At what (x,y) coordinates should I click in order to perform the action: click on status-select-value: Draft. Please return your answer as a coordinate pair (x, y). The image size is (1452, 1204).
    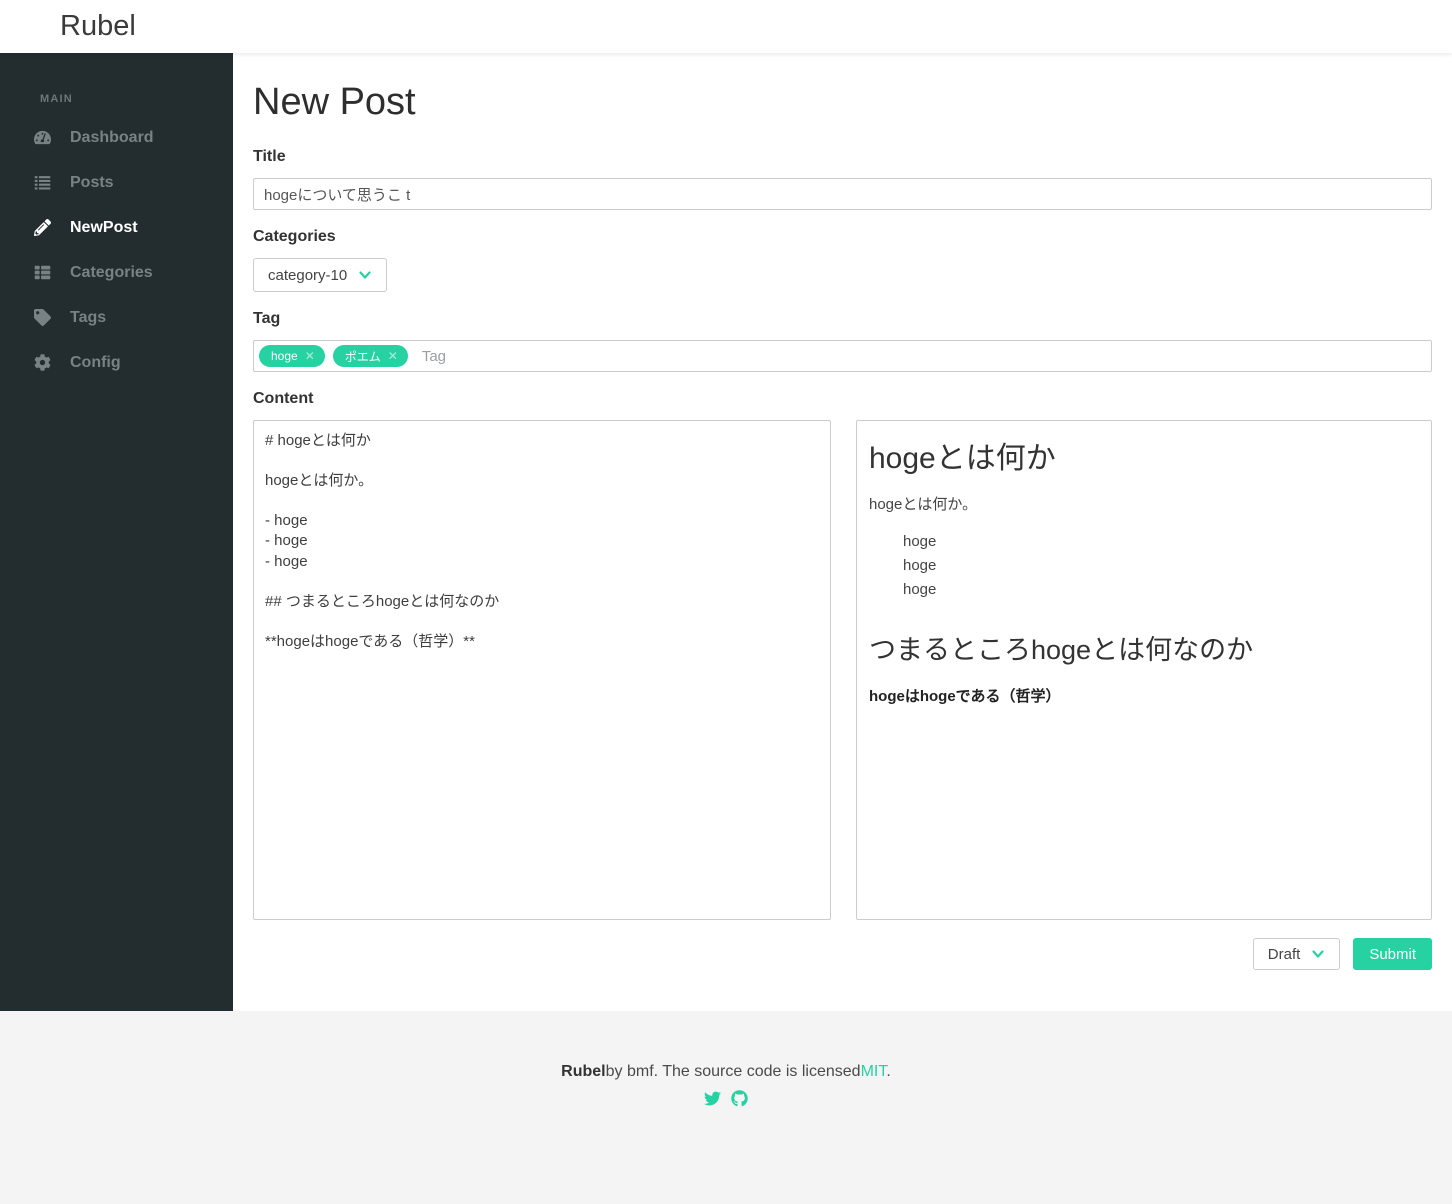
    Looking at the image, I should click on (1284, 954).